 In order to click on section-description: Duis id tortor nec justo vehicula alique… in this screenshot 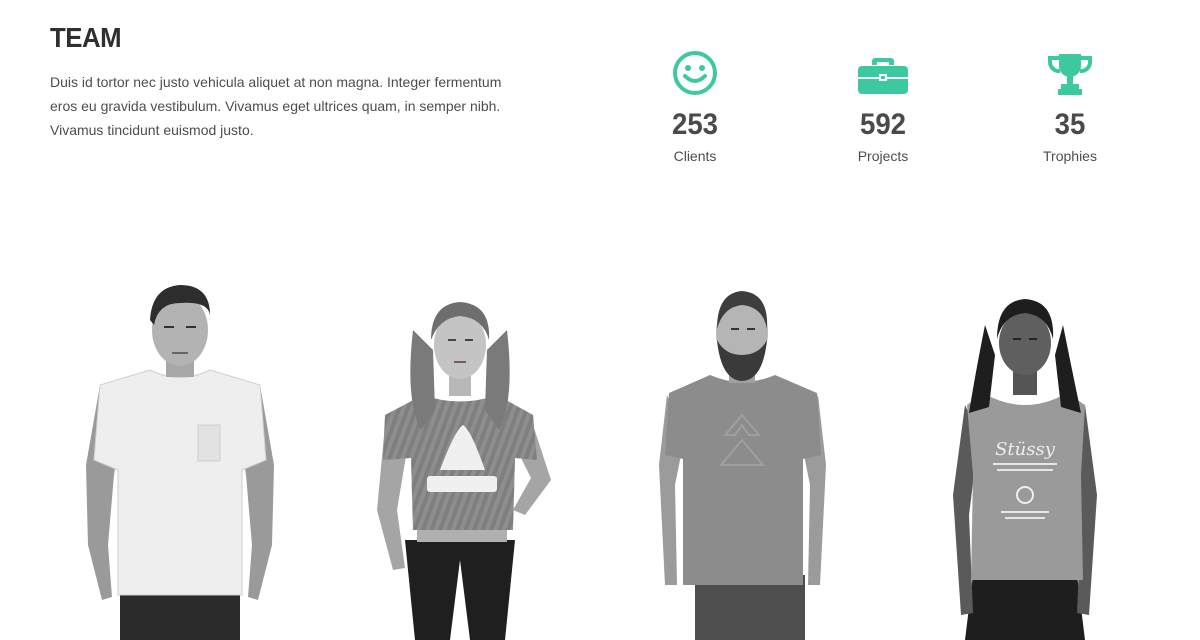, I will do `click(276, 106)`.